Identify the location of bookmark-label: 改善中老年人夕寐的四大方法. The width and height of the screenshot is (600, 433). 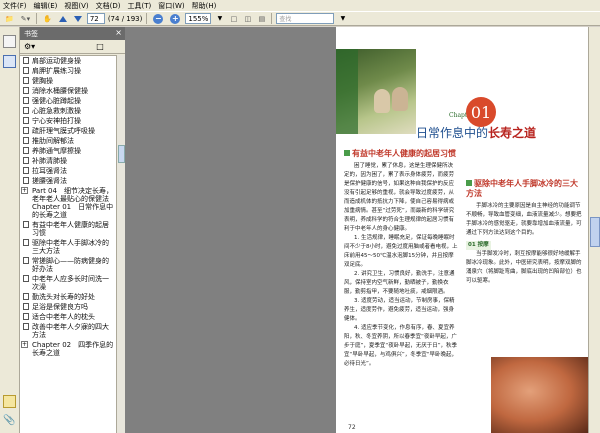
(70, 331).